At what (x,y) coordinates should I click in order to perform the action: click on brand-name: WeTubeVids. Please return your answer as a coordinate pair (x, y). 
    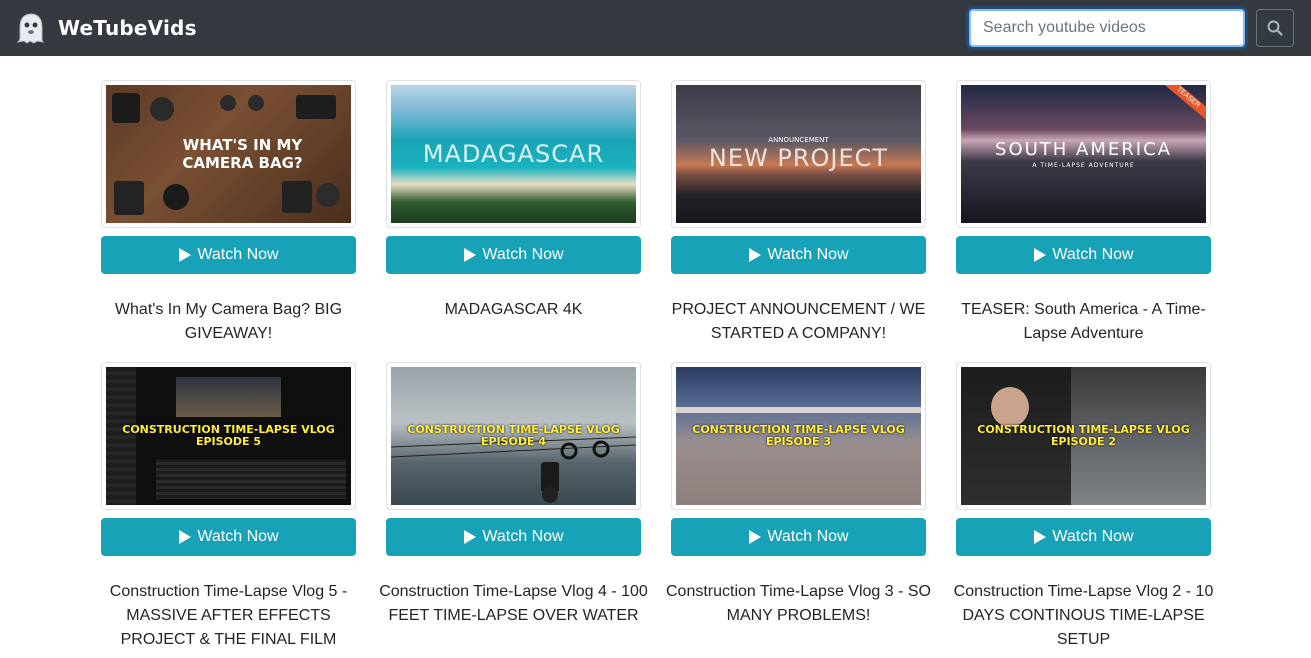
    Looking at the image, I should click on (127, 28).